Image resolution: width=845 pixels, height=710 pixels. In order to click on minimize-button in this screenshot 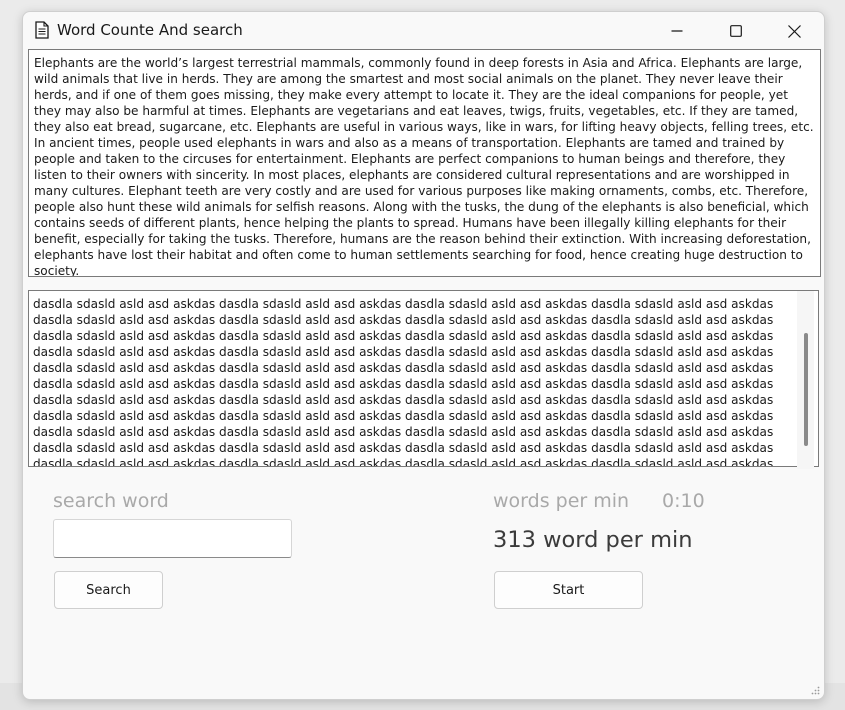, I will do `click(677, 31)`.